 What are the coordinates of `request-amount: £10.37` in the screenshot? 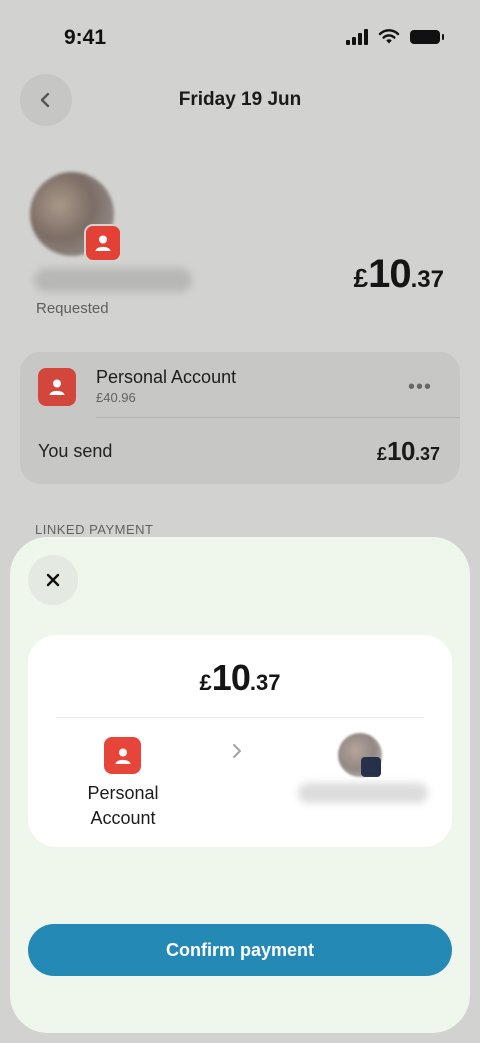 It's located at (398, 274).